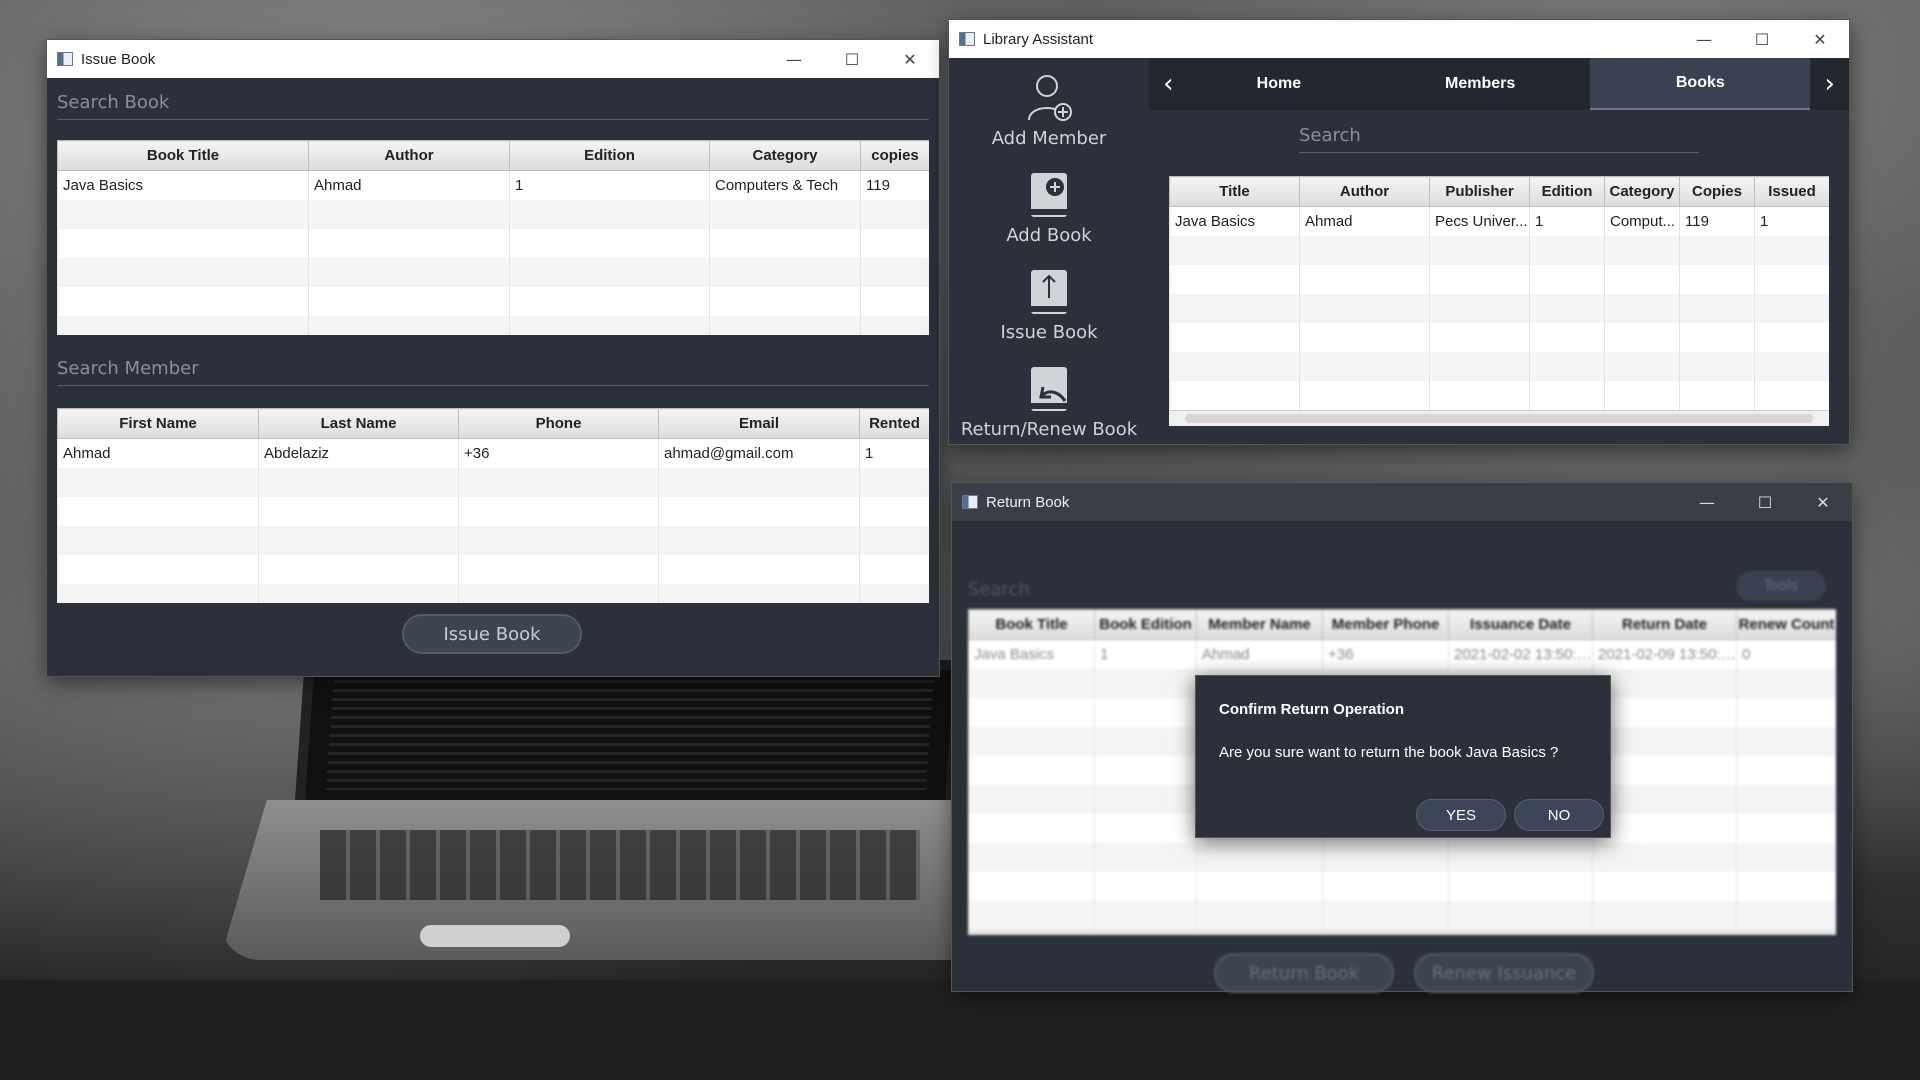  I want to click on return-search-input: Search, so click(999, 589).